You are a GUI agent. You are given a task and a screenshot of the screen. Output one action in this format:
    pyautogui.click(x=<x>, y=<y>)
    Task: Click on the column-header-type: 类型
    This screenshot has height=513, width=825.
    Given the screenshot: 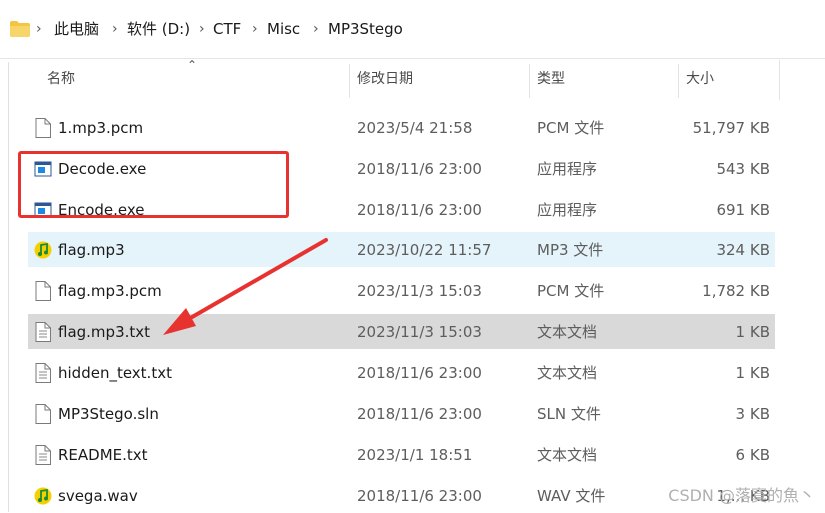 What is the action you would take?
    pyautogui.click(x=551, y=79)
    